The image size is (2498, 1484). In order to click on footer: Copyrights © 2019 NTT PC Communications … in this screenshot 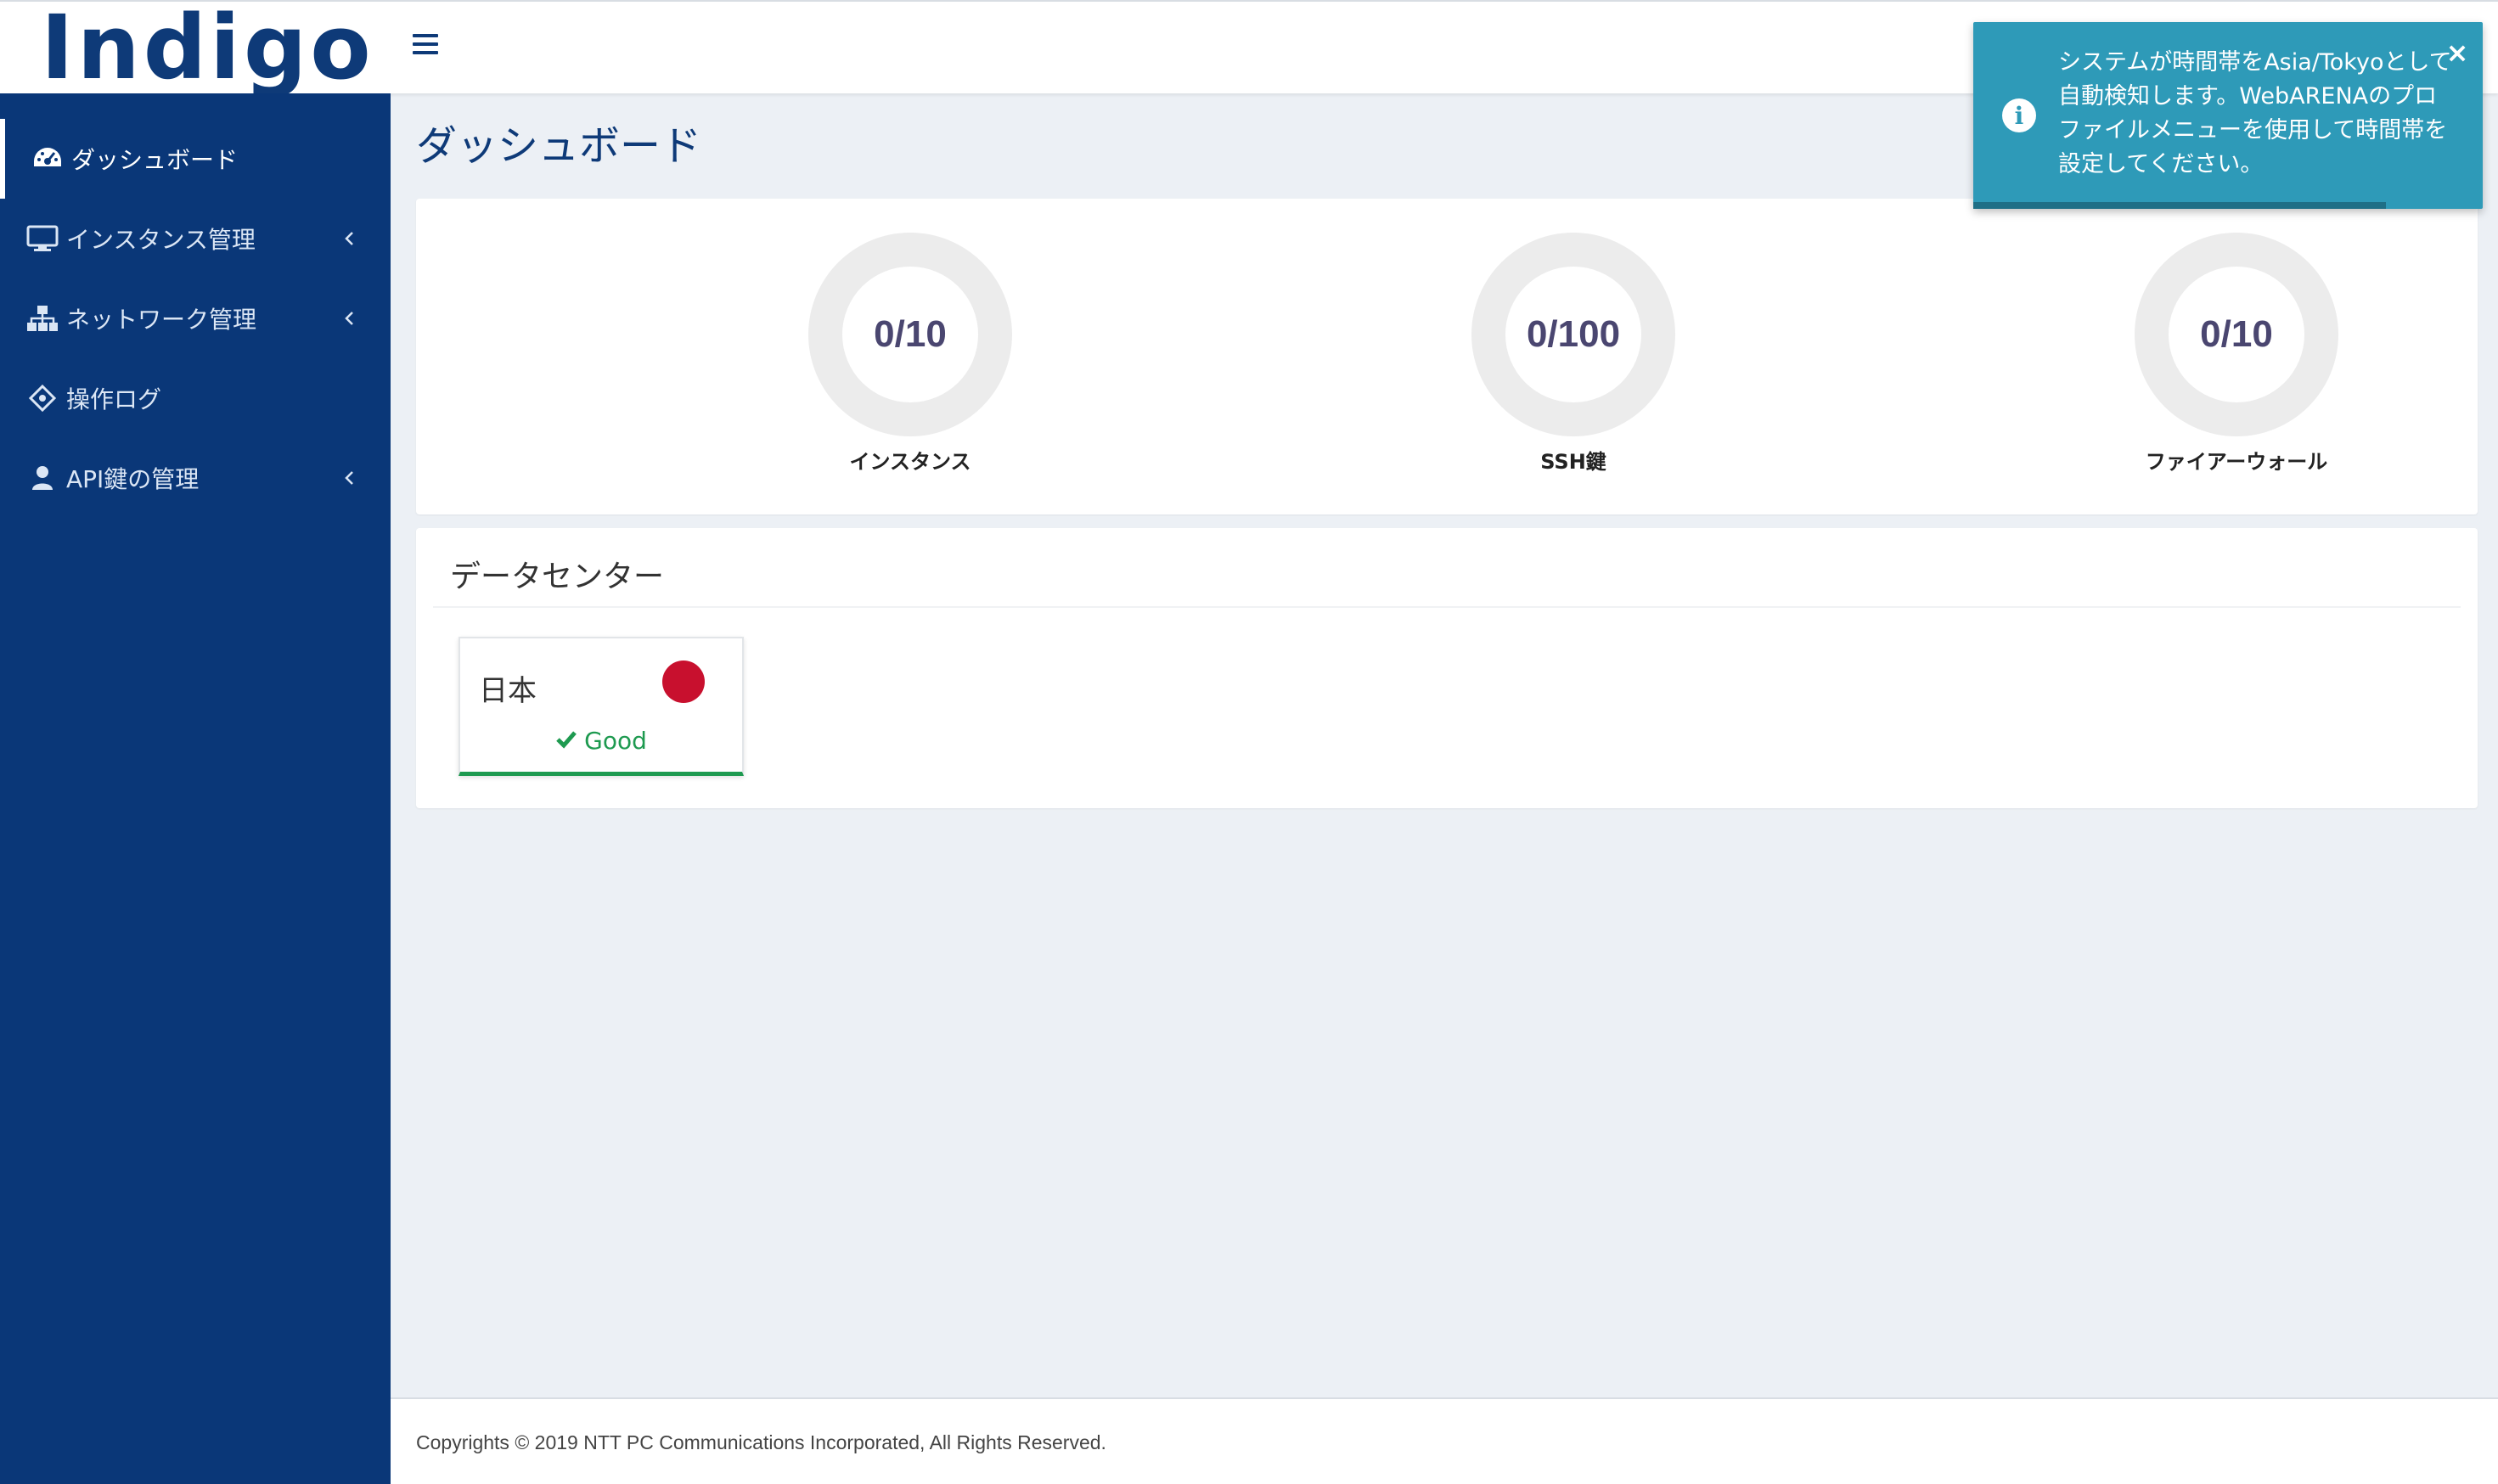, I will do `click(1444, 1440)`.